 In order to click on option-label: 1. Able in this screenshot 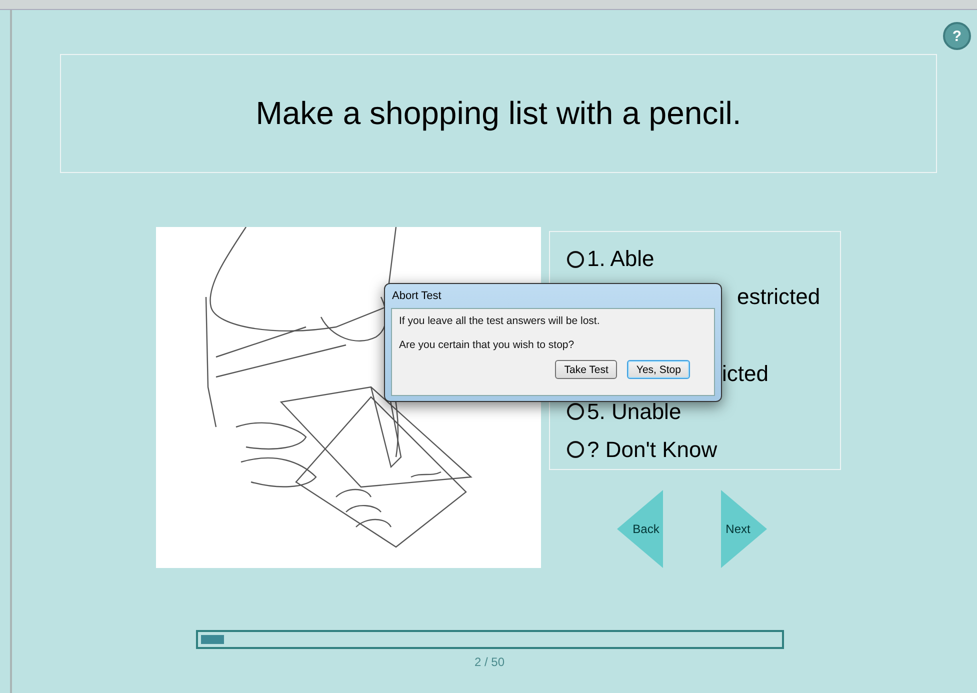, I will do `click(620, 259)`.